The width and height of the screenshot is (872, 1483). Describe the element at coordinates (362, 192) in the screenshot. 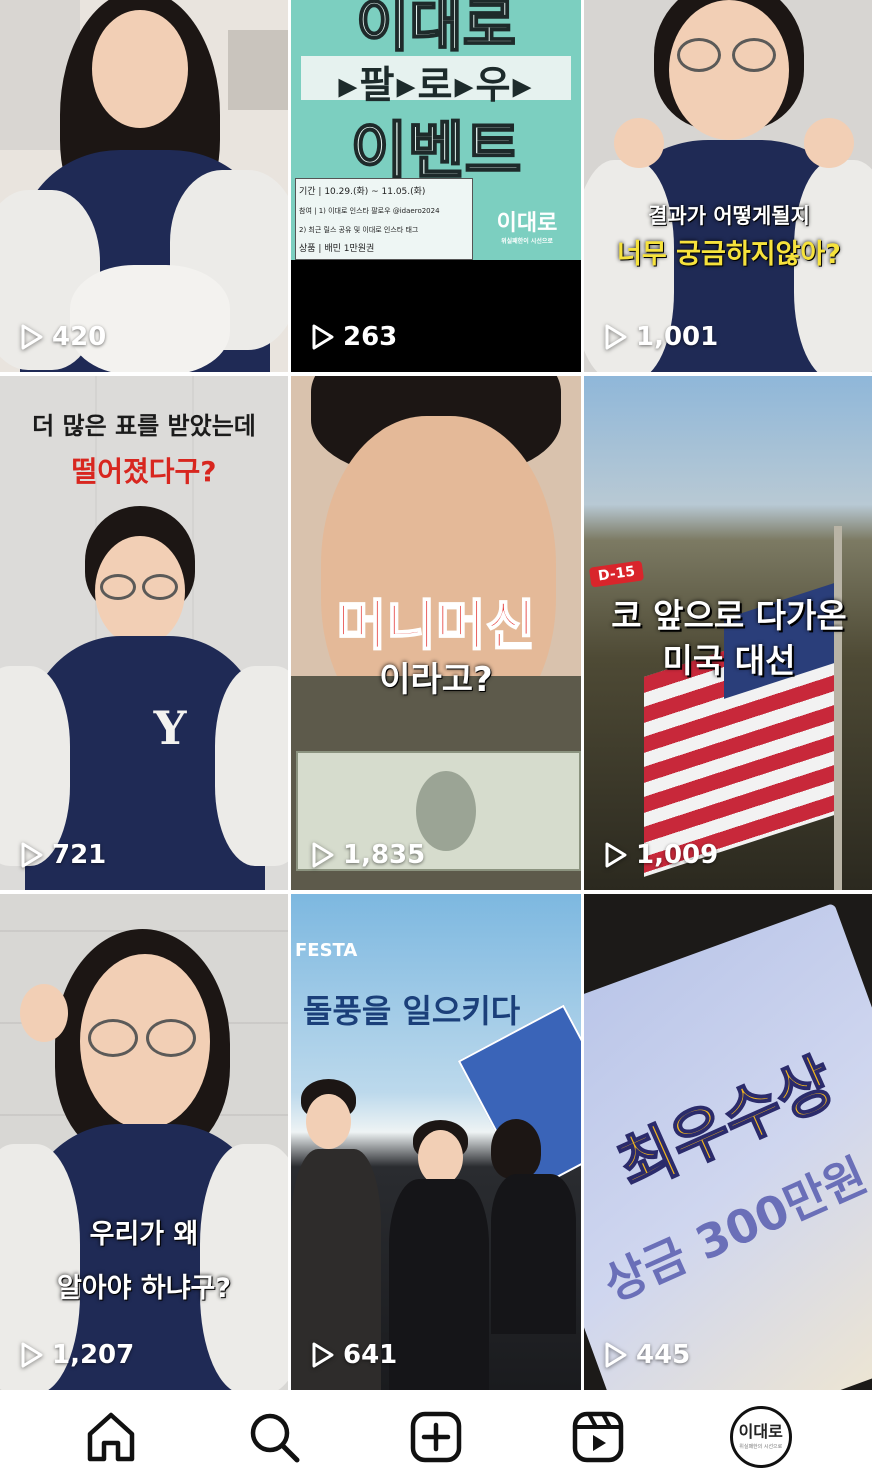

I see `poster-info-period: 기간 | 10.29.(화) ~ 11.05.(화)` at that location.